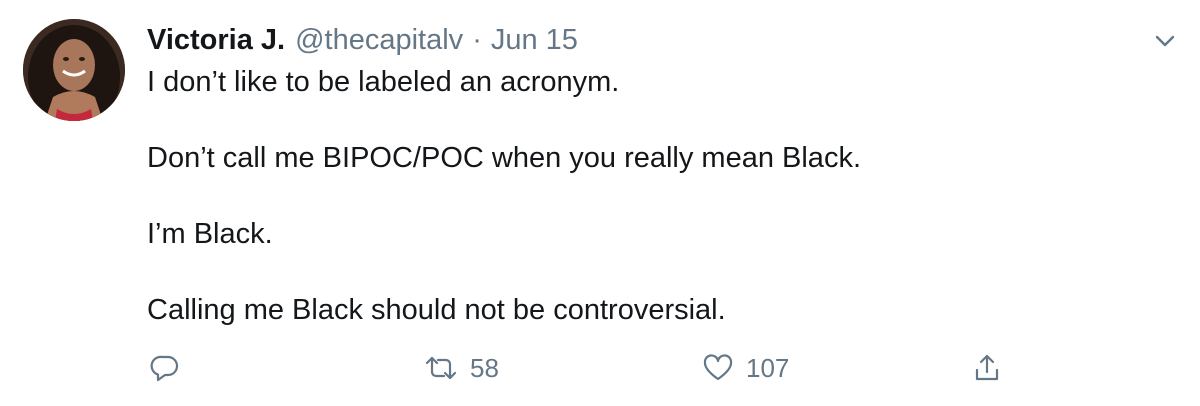 The image size is (1200, 406). Describe the element at coordinates (74, 70) in the screenshot. I see `avatar` at that location.